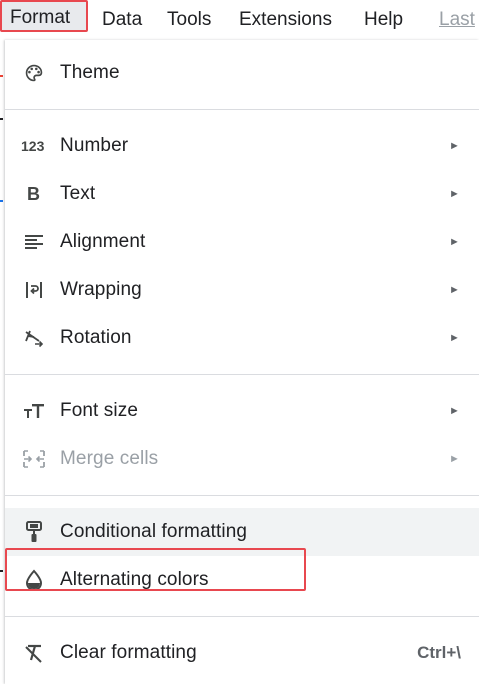  I want to click on paint-roller-icon, so click(34, 532).